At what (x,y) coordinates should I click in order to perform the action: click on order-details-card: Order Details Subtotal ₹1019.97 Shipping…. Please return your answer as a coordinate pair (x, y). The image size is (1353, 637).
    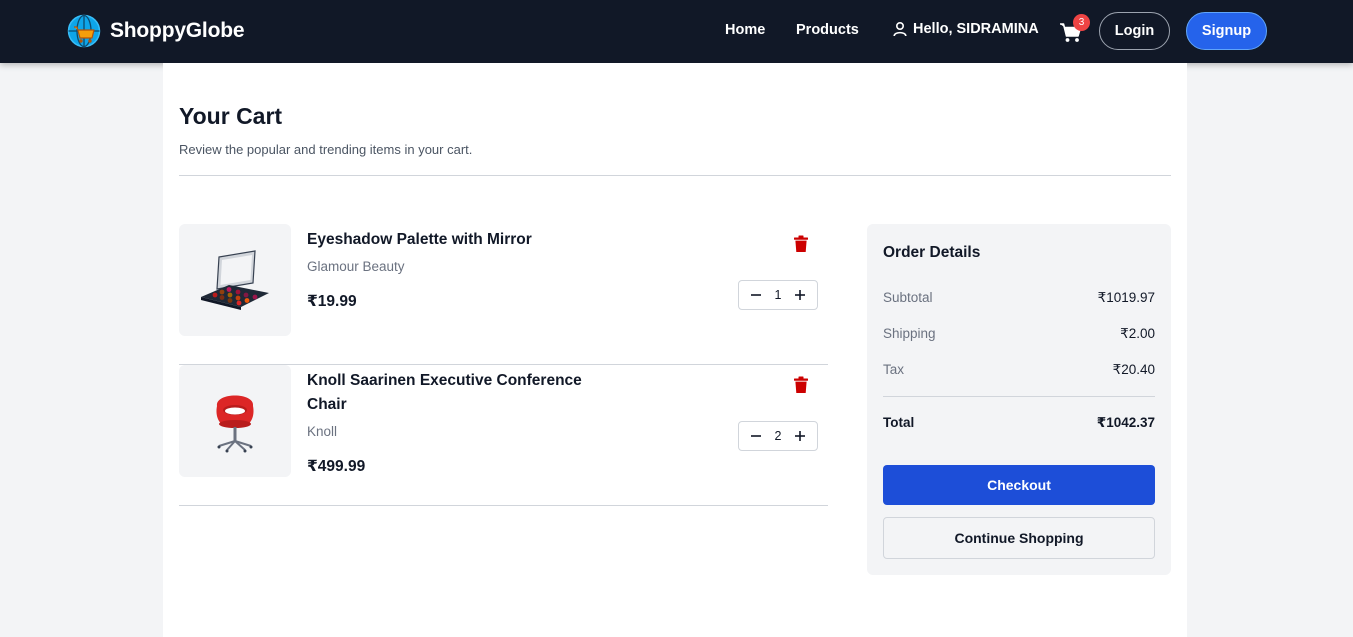
    Looking at the image, I should click on (1019, 399).